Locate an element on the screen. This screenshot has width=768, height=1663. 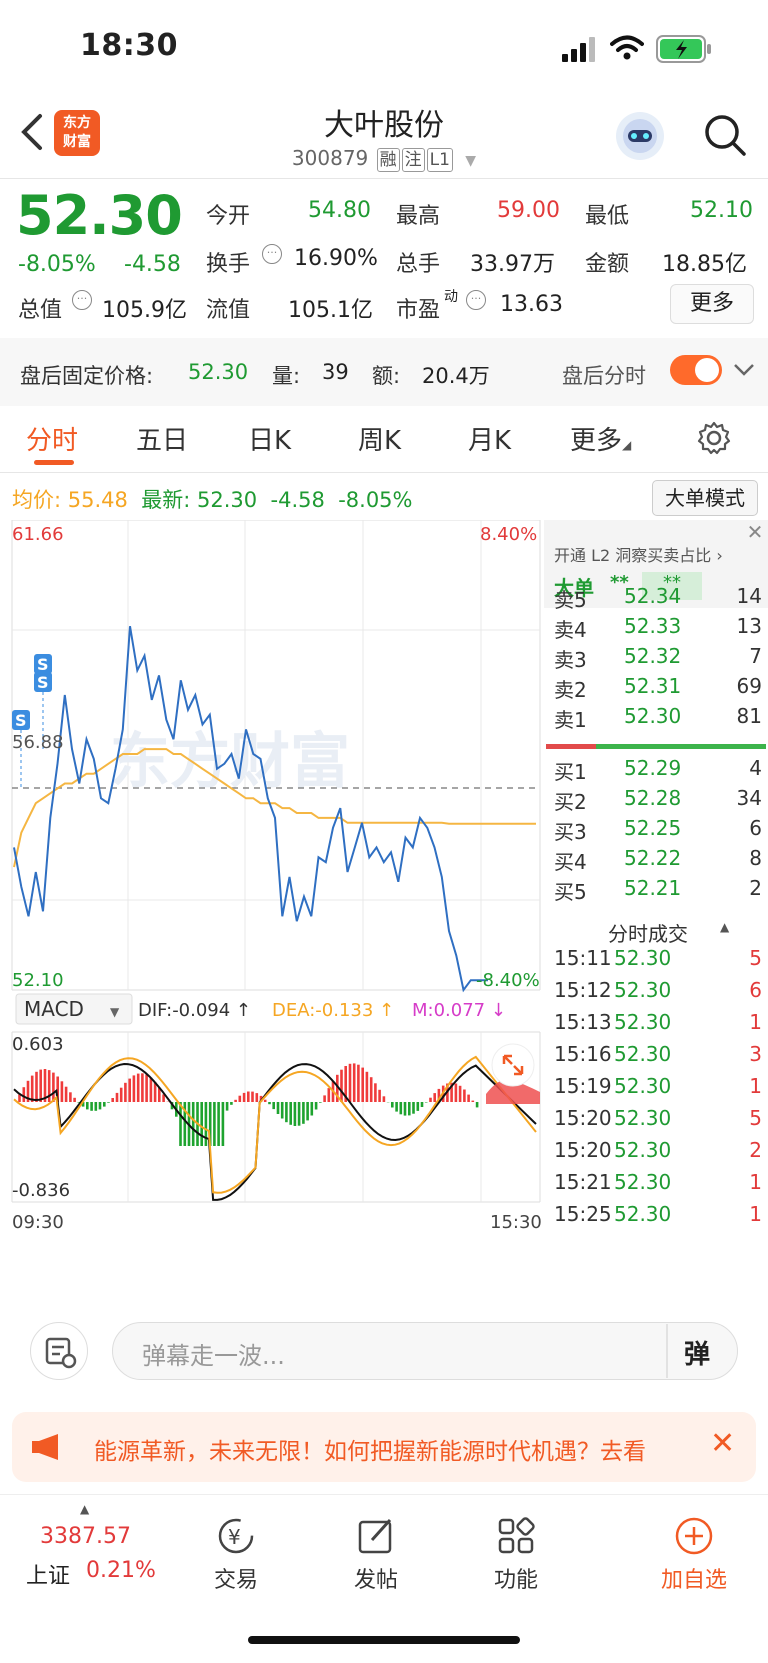
bid-price: 52.21 is located at coordinates (653, 888).